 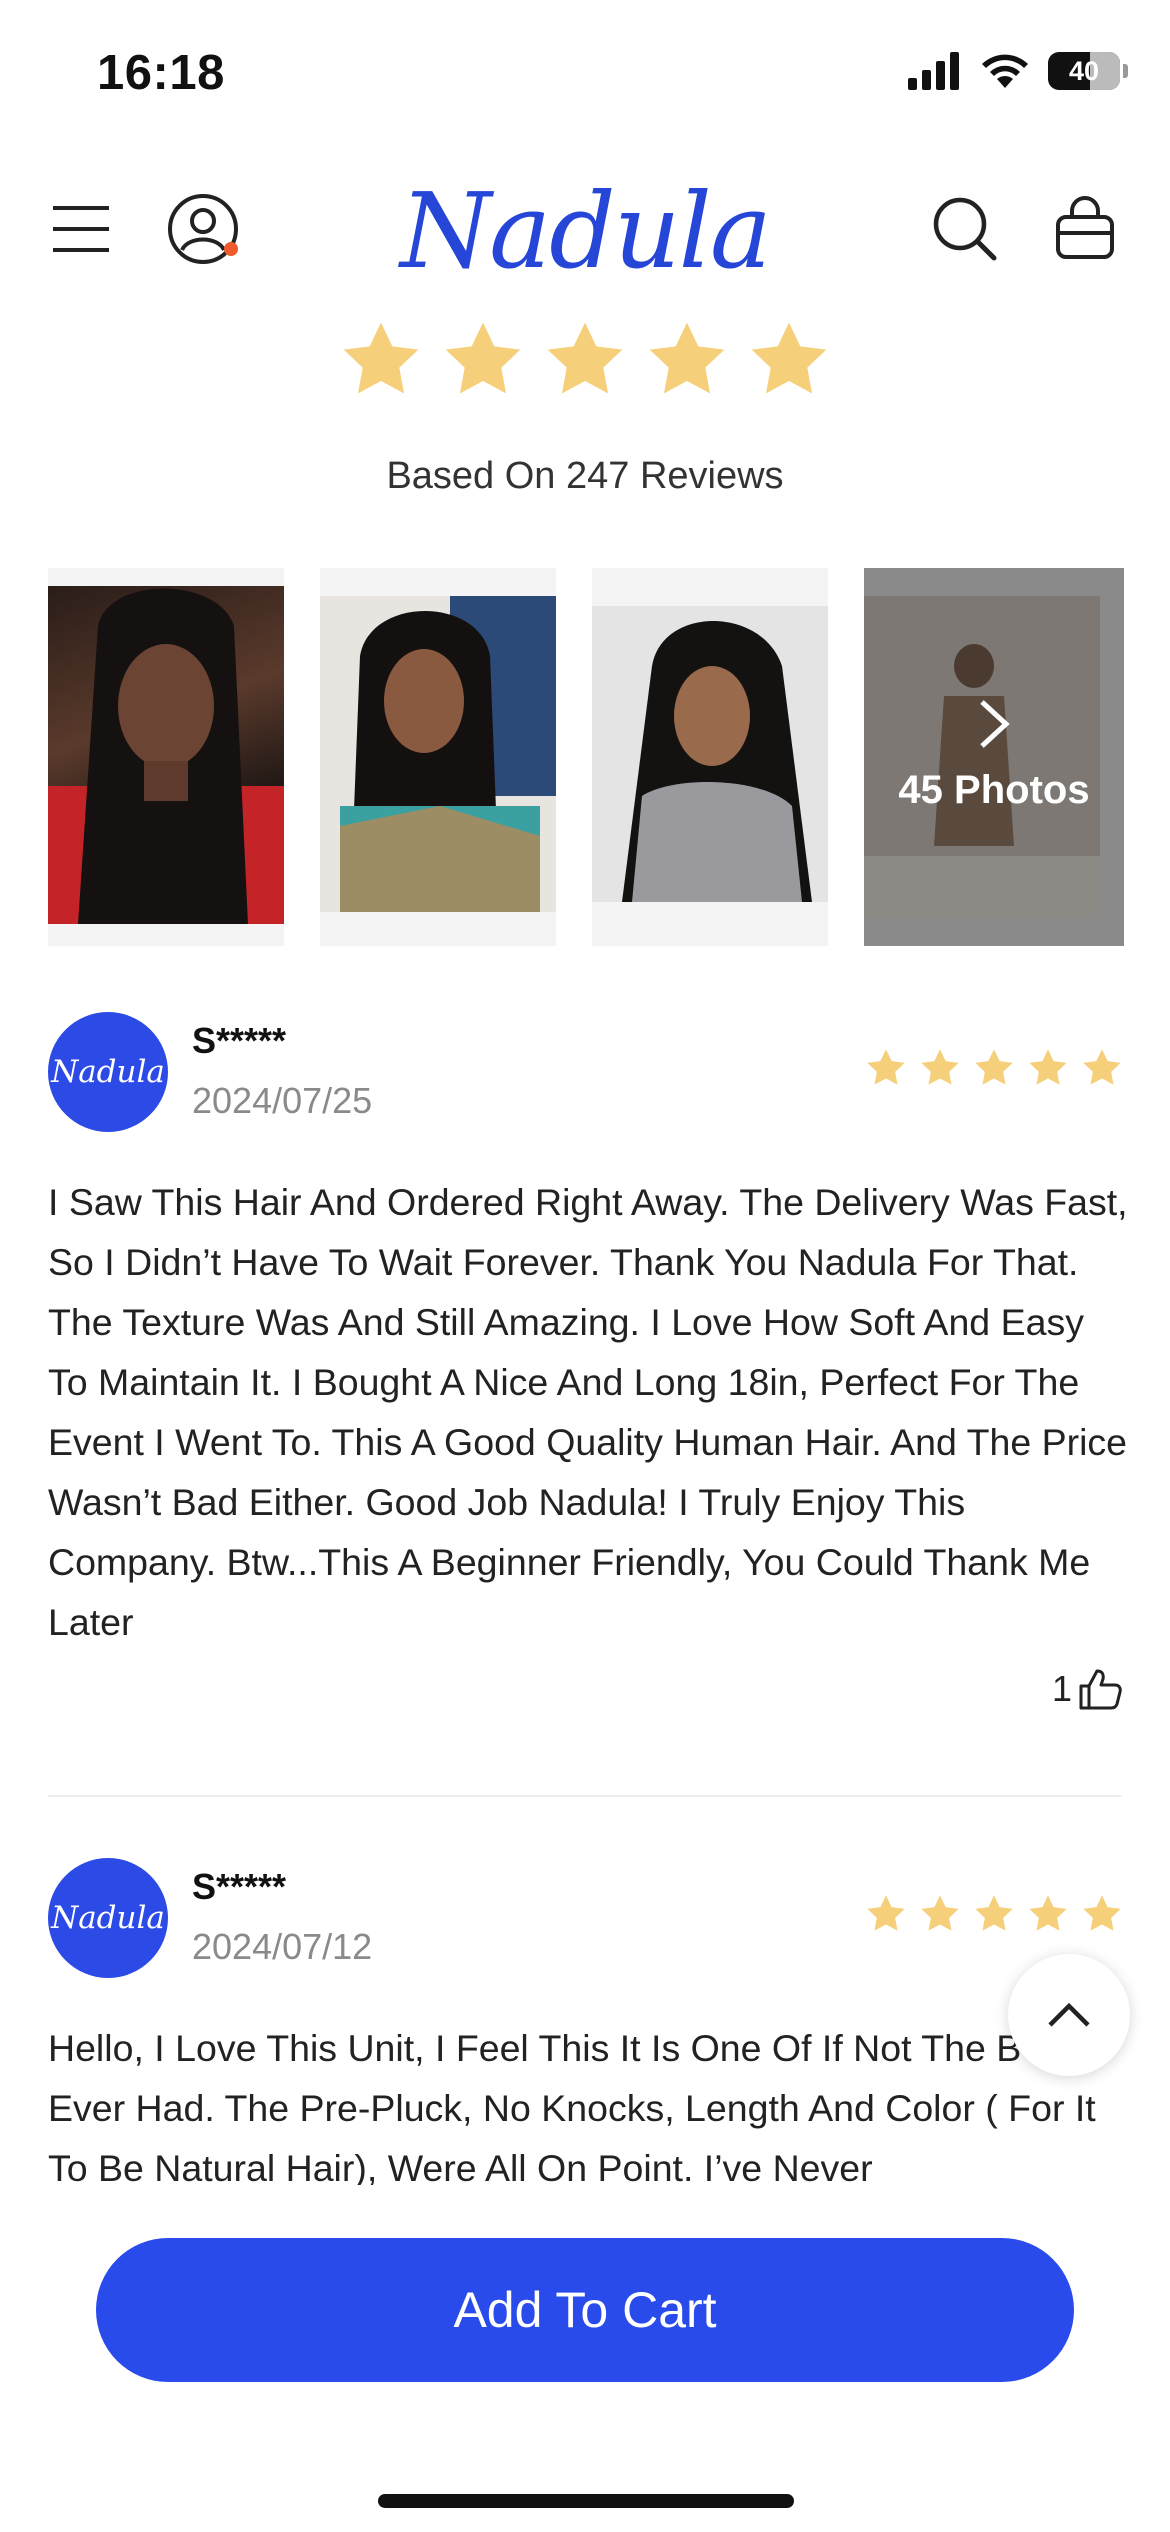 I want to click on like-count: 1, so click(x=1061, y=1688).